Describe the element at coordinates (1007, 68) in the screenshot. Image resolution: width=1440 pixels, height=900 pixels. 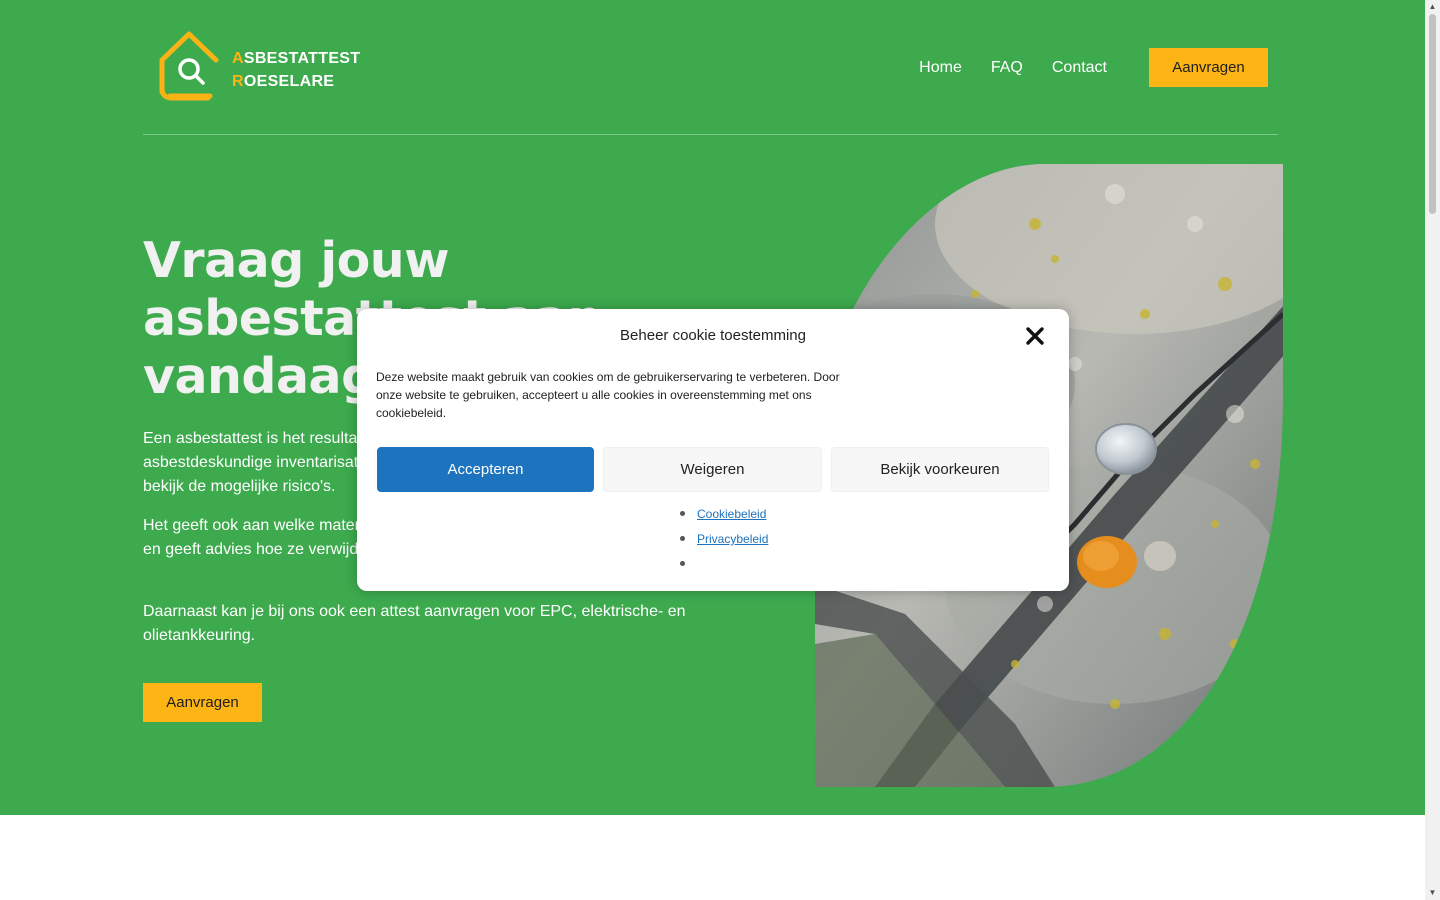
I see `nav-faq: FAQ` at that location.